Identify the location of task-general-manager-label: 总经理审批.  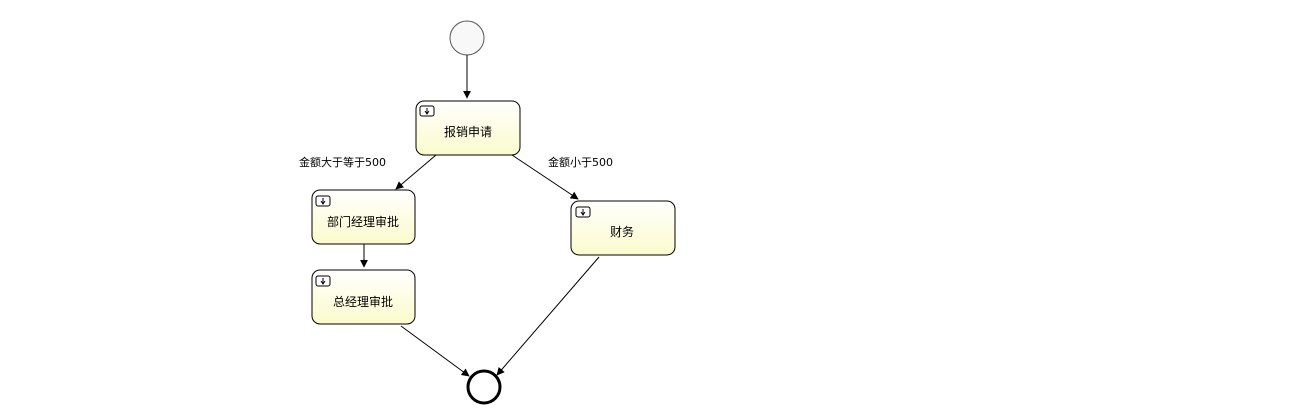
(363, 301).